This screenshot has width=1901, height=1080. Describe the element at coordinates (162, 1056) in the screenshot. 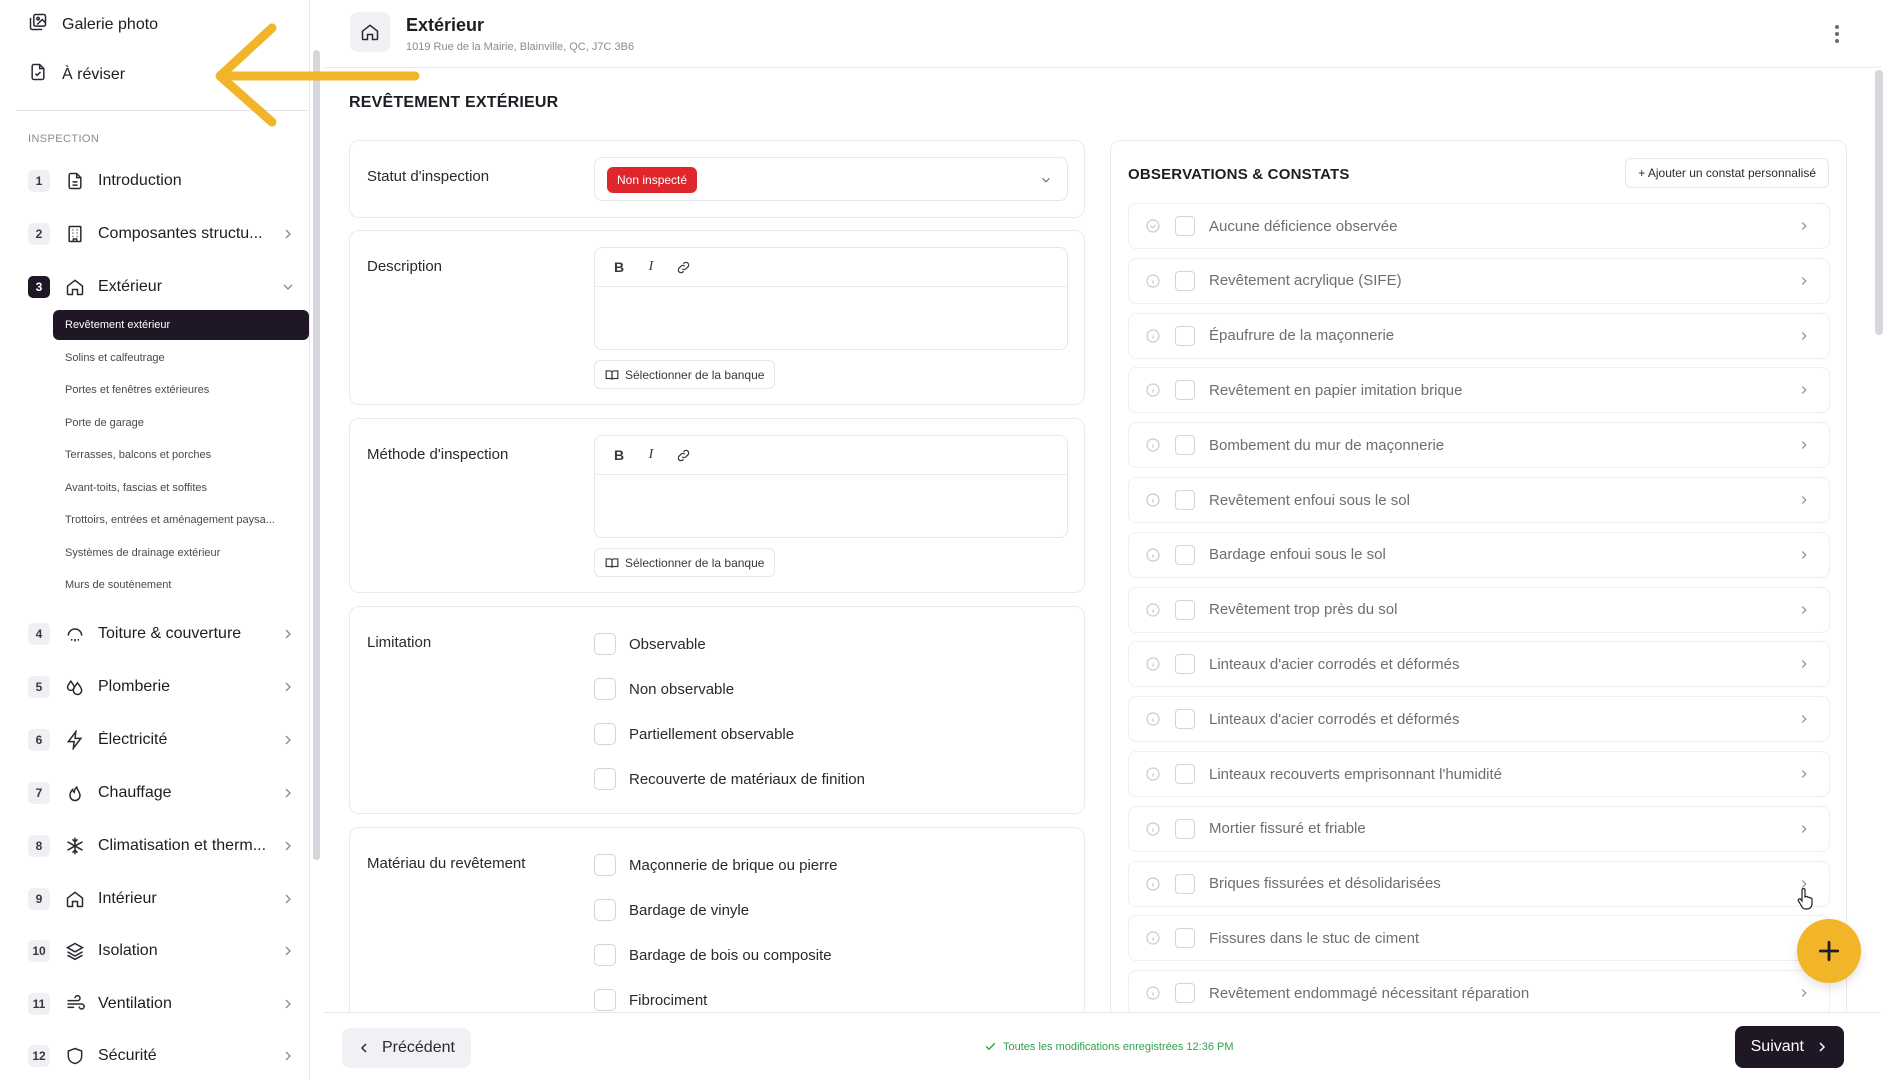

I see `sidebar-item-securite: 12 Sécurité` at that location.